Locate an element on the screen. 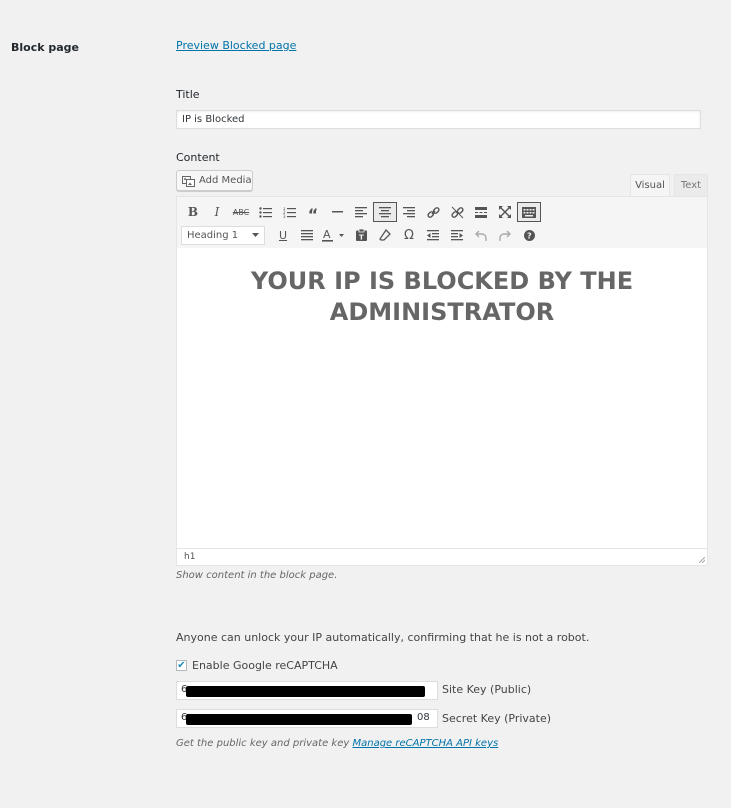 The height and width of the screenshot is (808, 731). title-label: Title is located at coordinates (188, 94).